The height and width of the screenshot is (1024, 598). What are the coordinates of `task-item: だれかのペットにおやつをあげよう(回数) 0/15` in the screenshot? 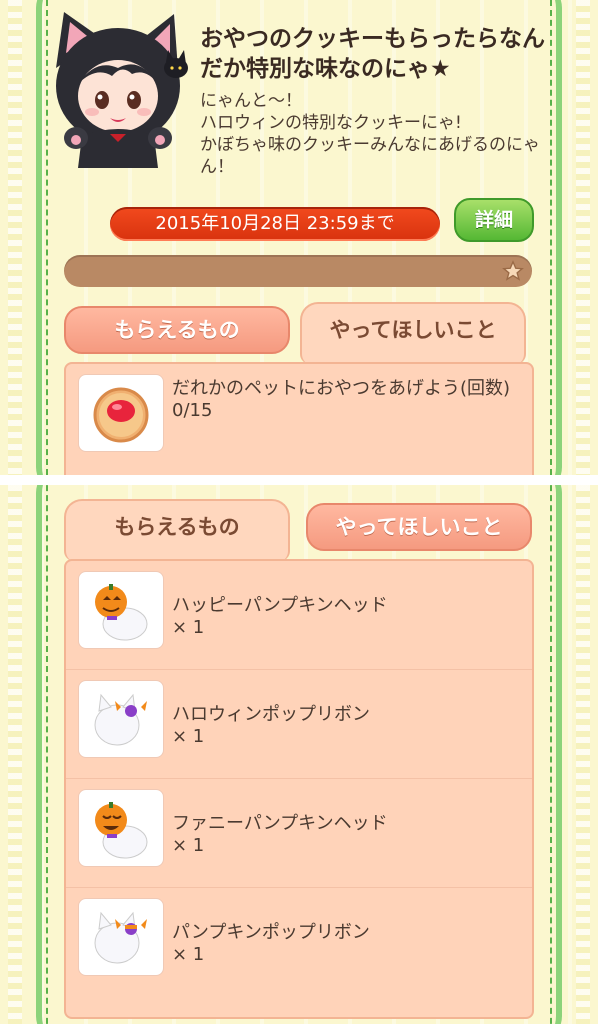 It's located at (299, 418).